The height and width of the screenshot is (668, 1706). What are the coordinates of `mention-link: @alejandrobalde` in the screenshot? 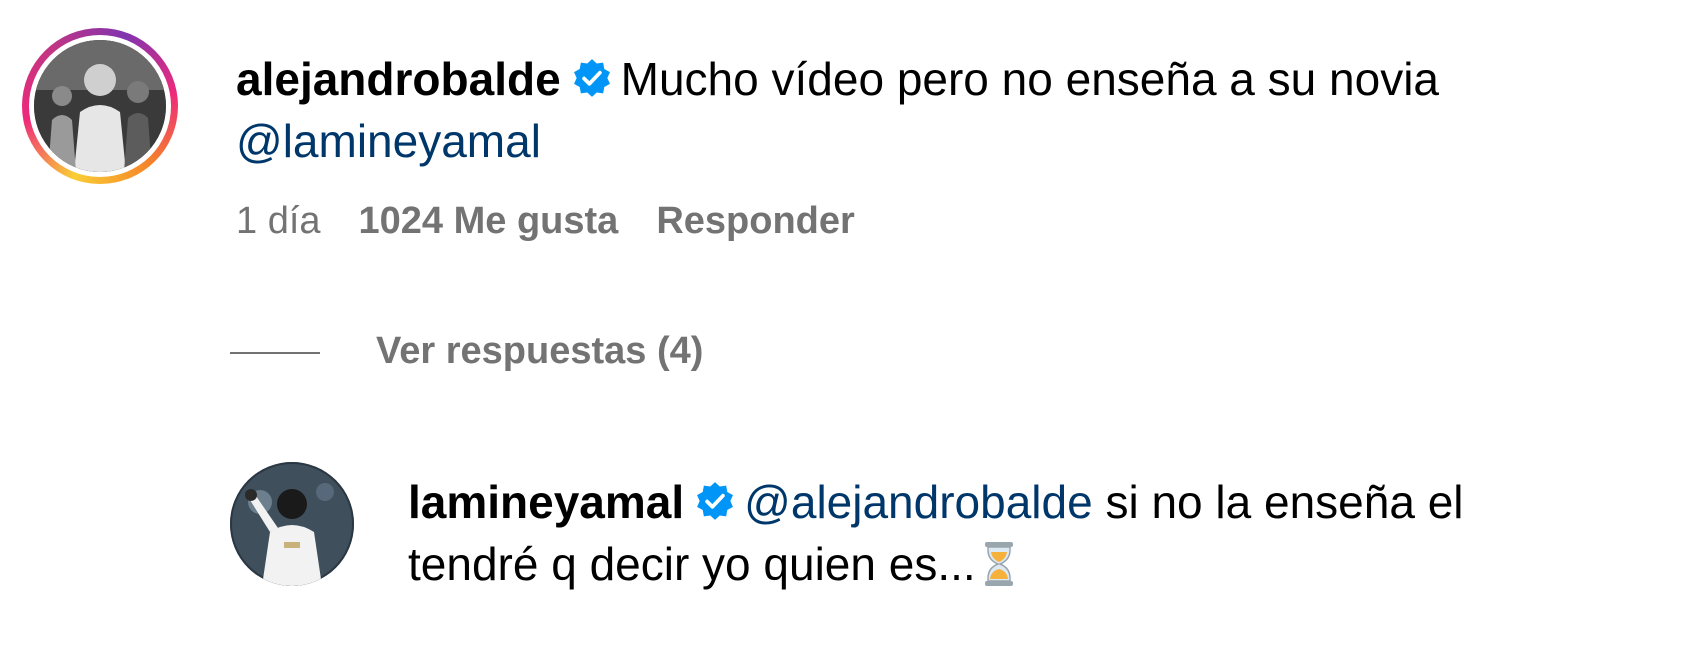 It's located at (918, 502).